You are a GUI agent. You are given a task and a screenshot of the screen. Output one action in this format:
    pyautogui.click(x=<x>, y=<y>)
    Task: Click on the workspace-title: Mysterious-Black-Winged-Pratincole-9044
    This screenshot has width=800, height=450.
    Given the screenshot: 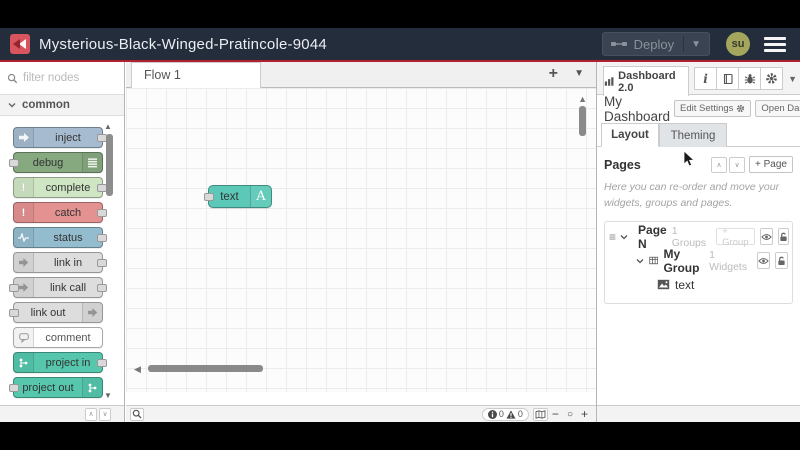 What is the action you would take?
    pyautogui.click(x=183, y=44)
    